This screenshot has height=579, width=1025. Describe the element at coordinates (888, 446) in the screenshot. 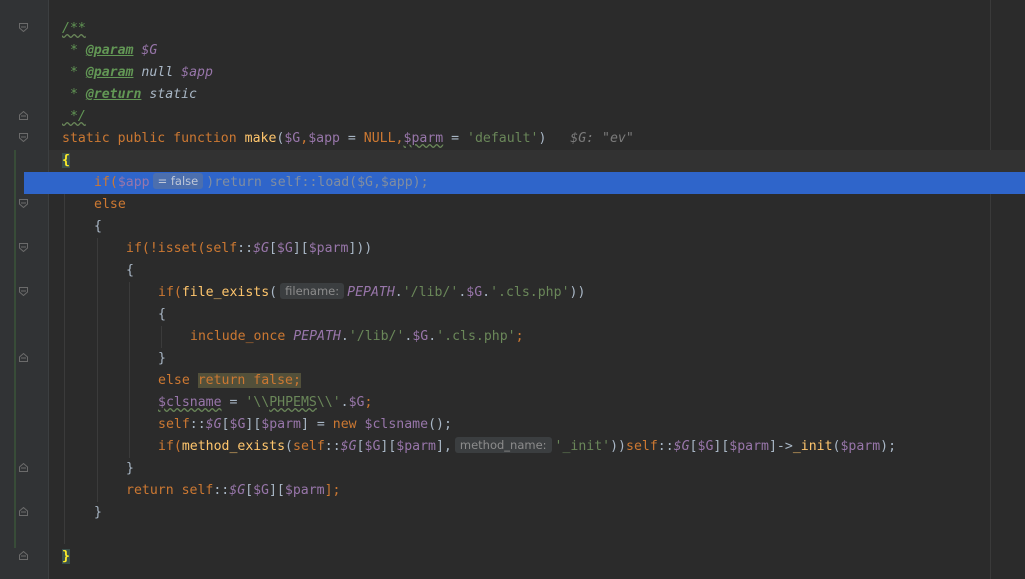

I see `punct: );` at that location.